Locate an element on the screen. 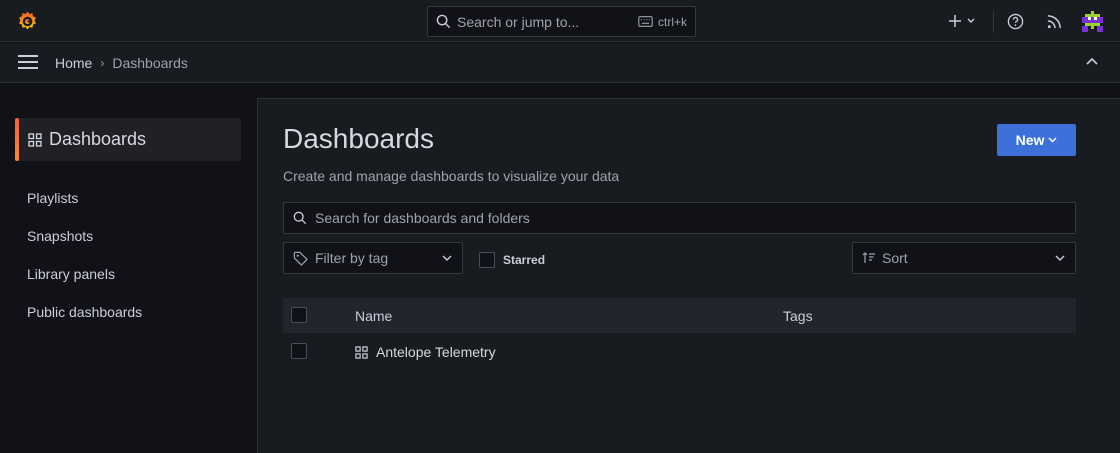  sort-select: Sort is located at coordinates (964, 258).